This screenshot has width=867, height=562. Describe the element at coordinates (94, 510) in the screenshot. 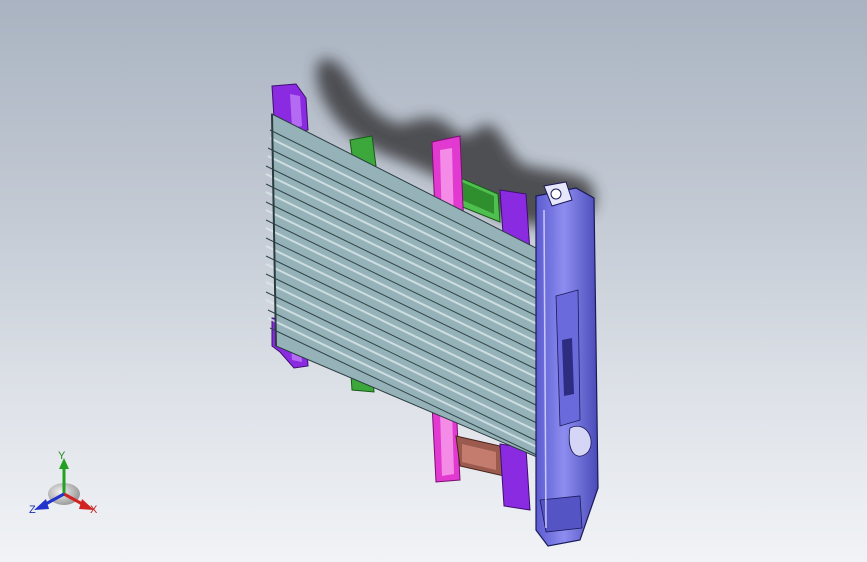

I see `axis-x-label: X` at that location.